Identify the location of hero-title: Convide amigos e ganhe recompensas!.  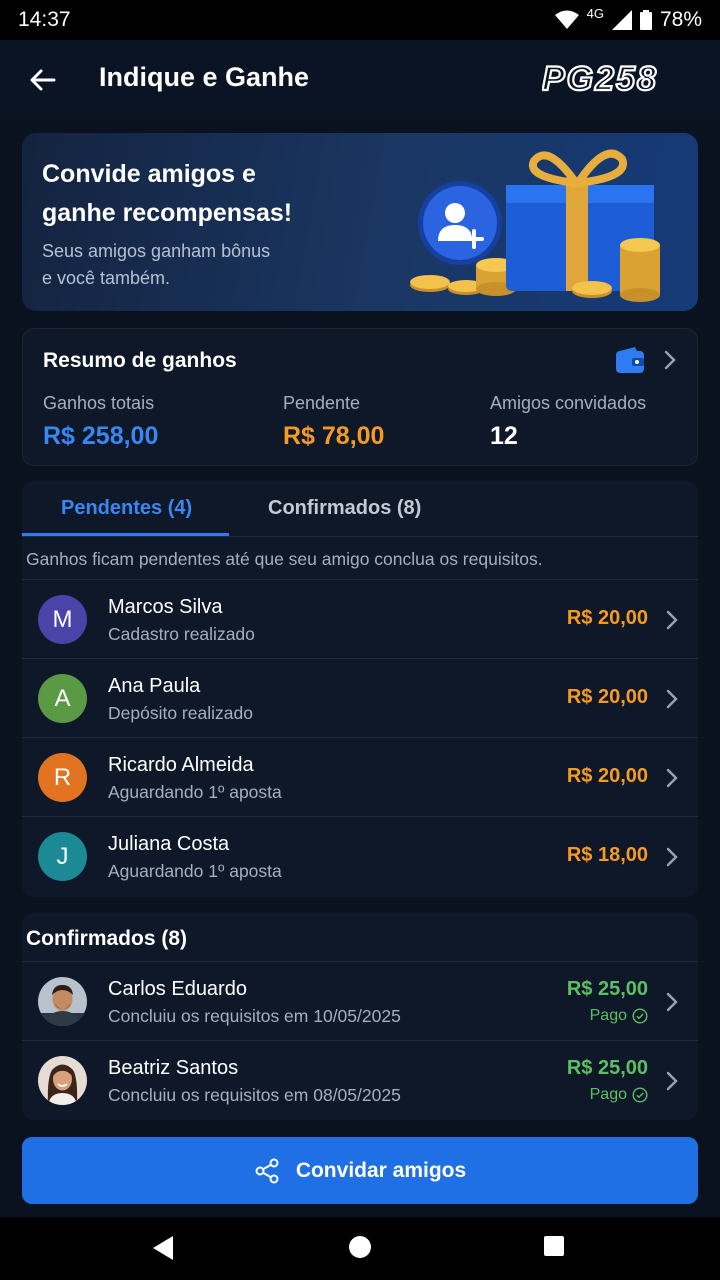
(167, 193).